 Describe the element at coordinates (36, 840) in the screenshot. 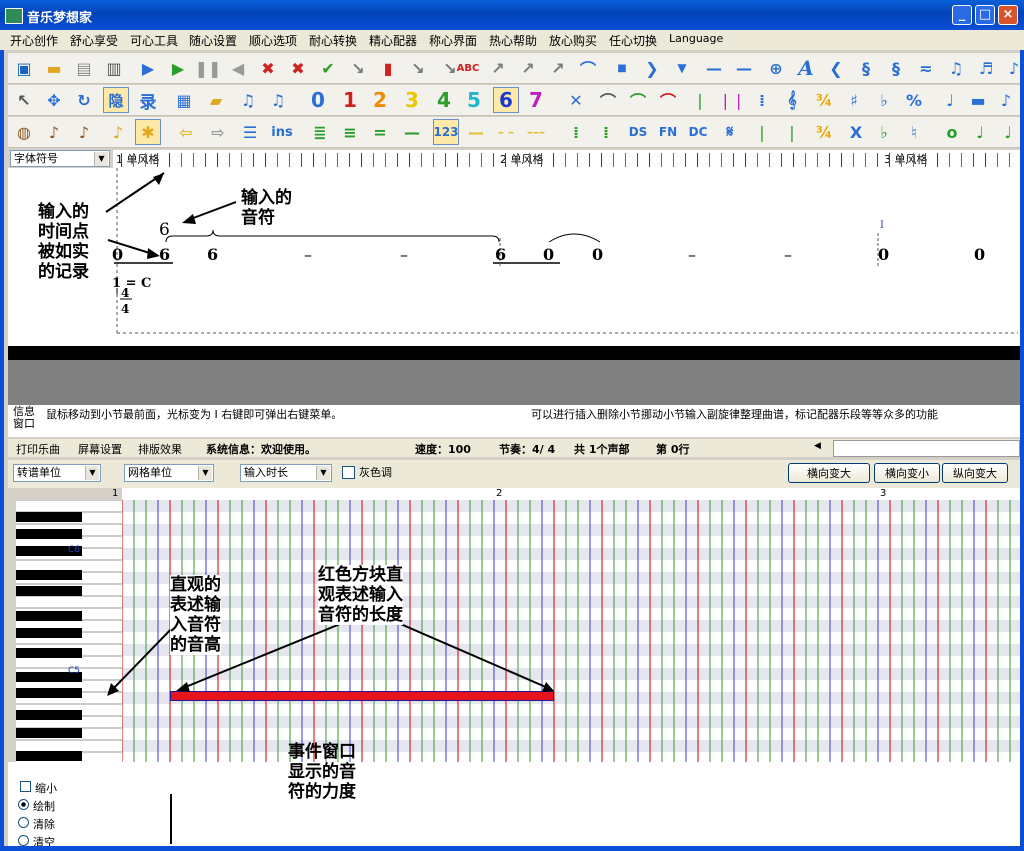

I see `option-clear-all: 清空` at that location.